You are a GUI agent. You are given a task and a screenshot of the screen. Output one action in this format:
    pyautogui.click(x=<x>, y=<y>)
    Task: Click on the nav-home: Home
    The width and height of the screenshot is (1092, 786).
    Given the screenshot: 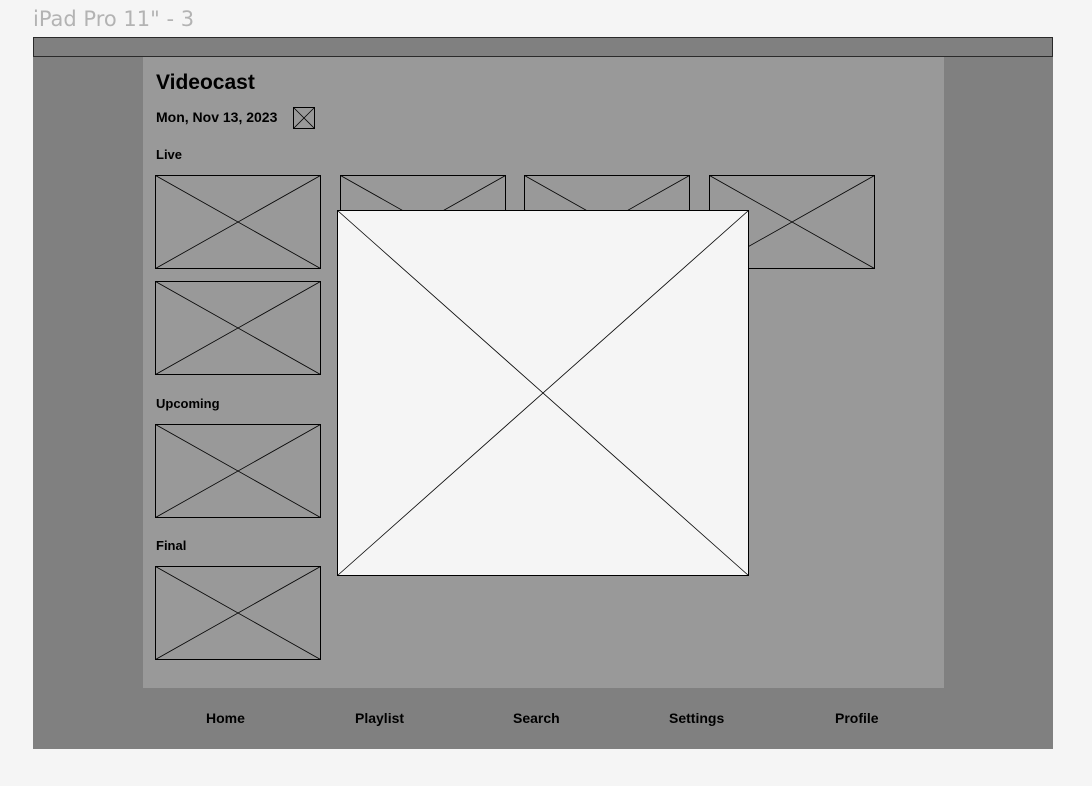 What is the action you would take?
    pyautogui.click(x=225, y=718)
    